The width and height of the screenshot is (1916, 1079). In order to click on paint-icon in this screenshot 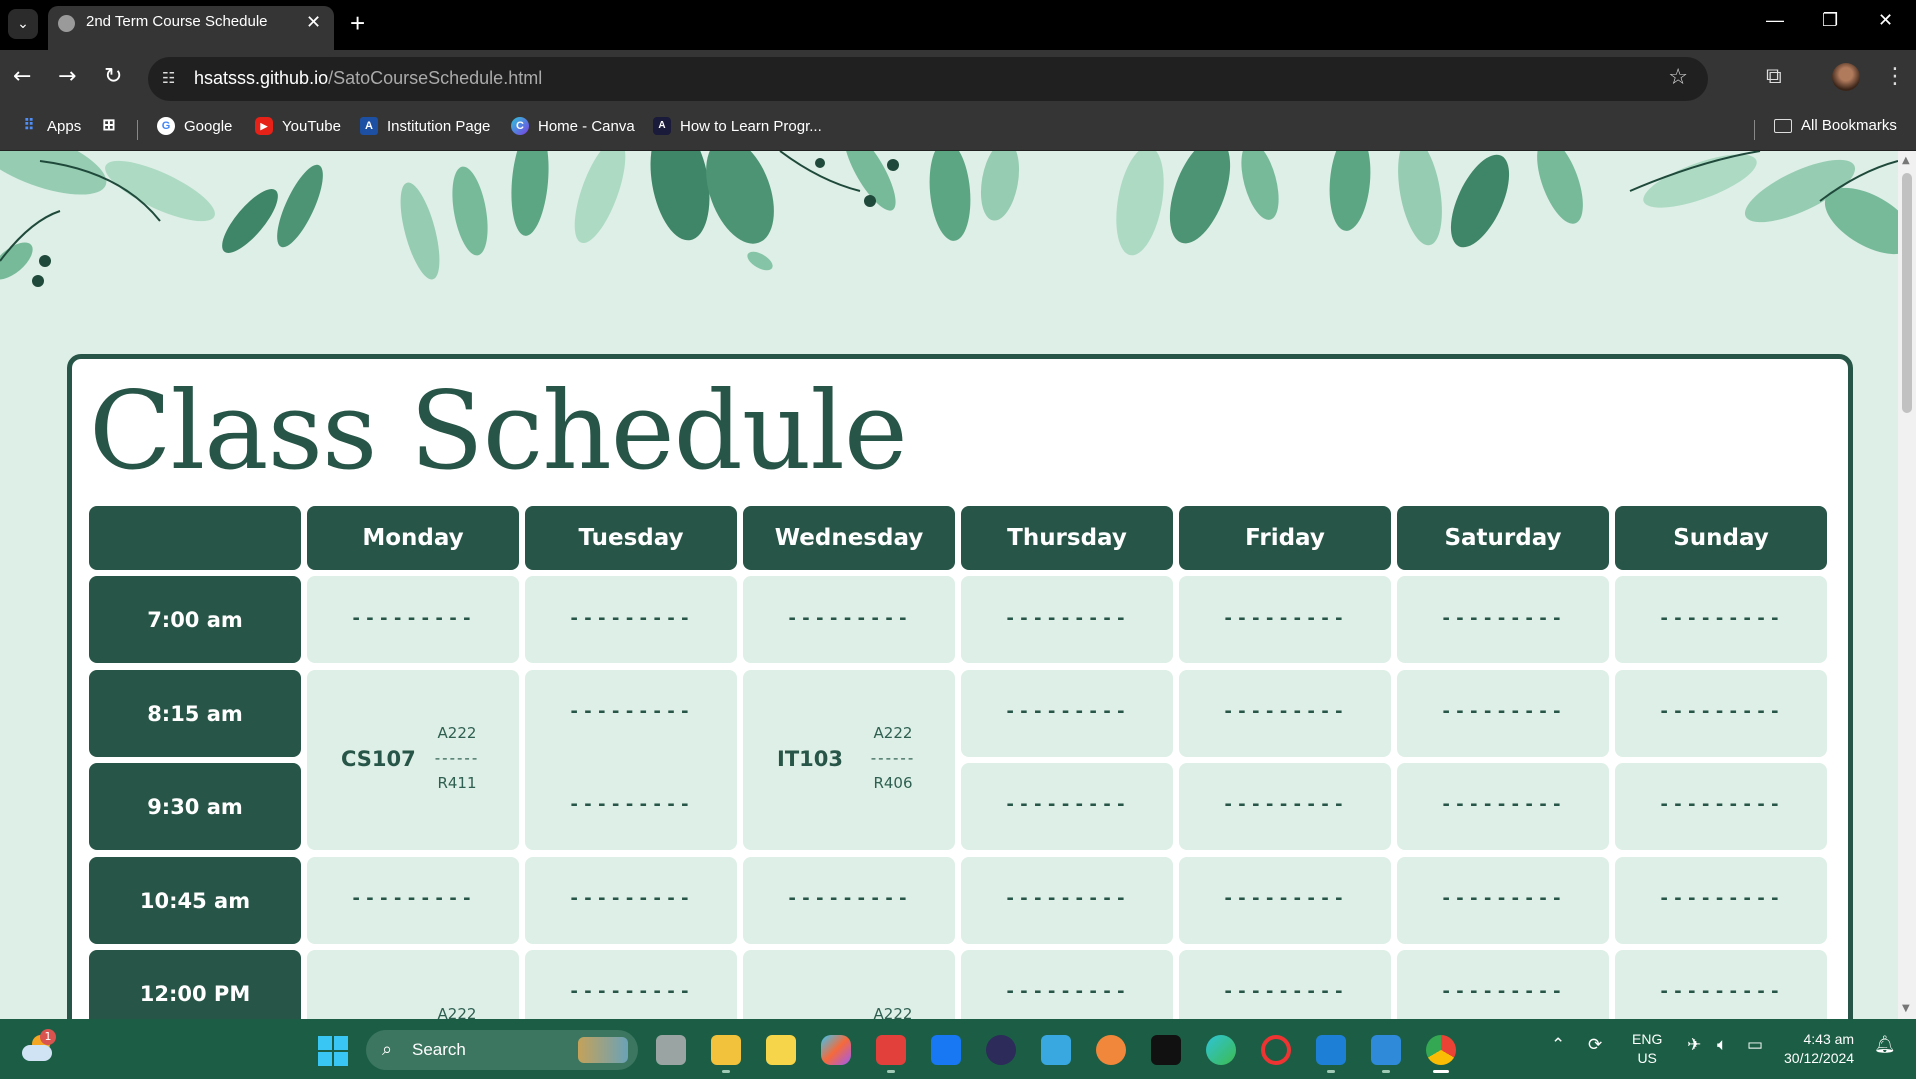, I will do `click(1386, 1050)`.